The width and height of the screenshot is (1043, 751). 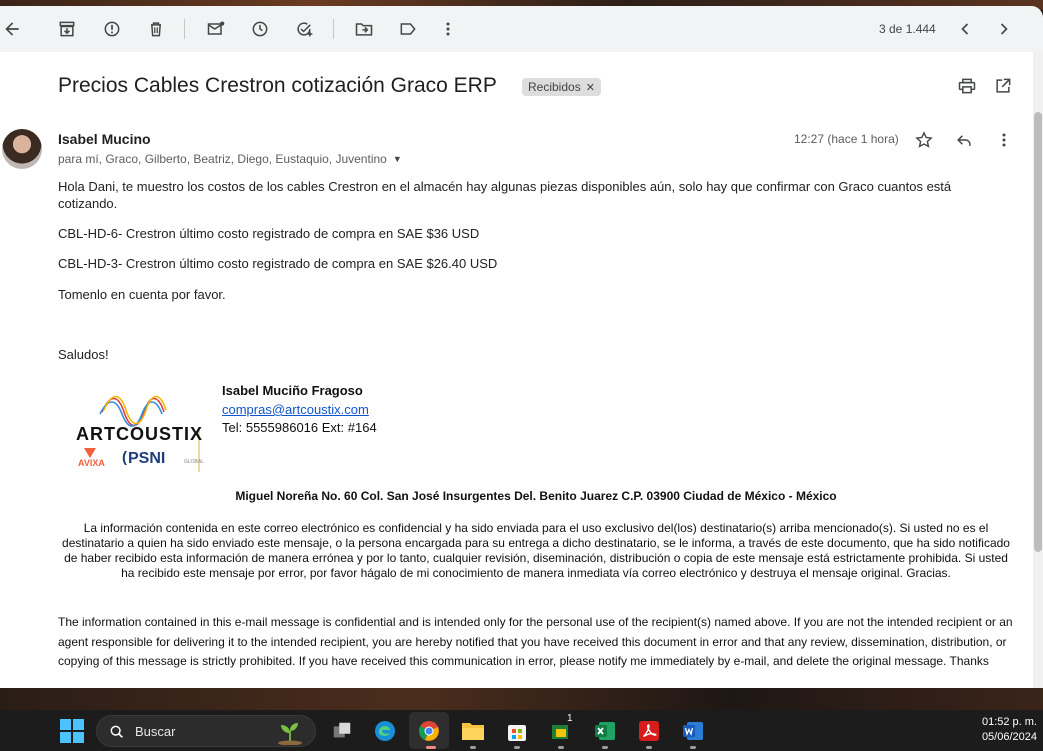 I want to click on plant-decoration-icon, so click(x=290, y=734).